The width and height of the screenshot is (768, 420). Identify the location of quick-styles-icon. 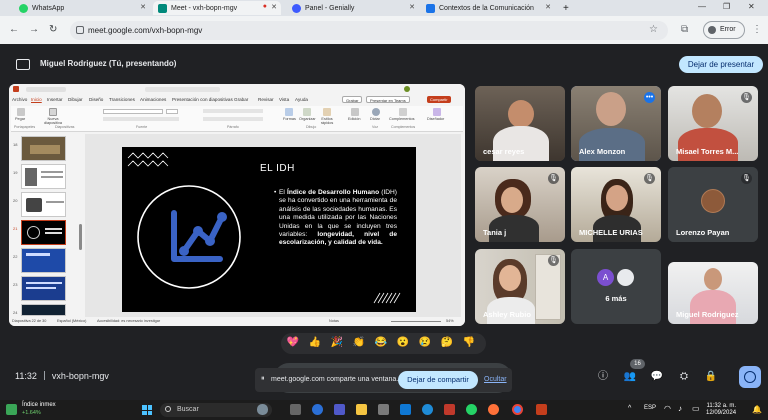
(327, 112).